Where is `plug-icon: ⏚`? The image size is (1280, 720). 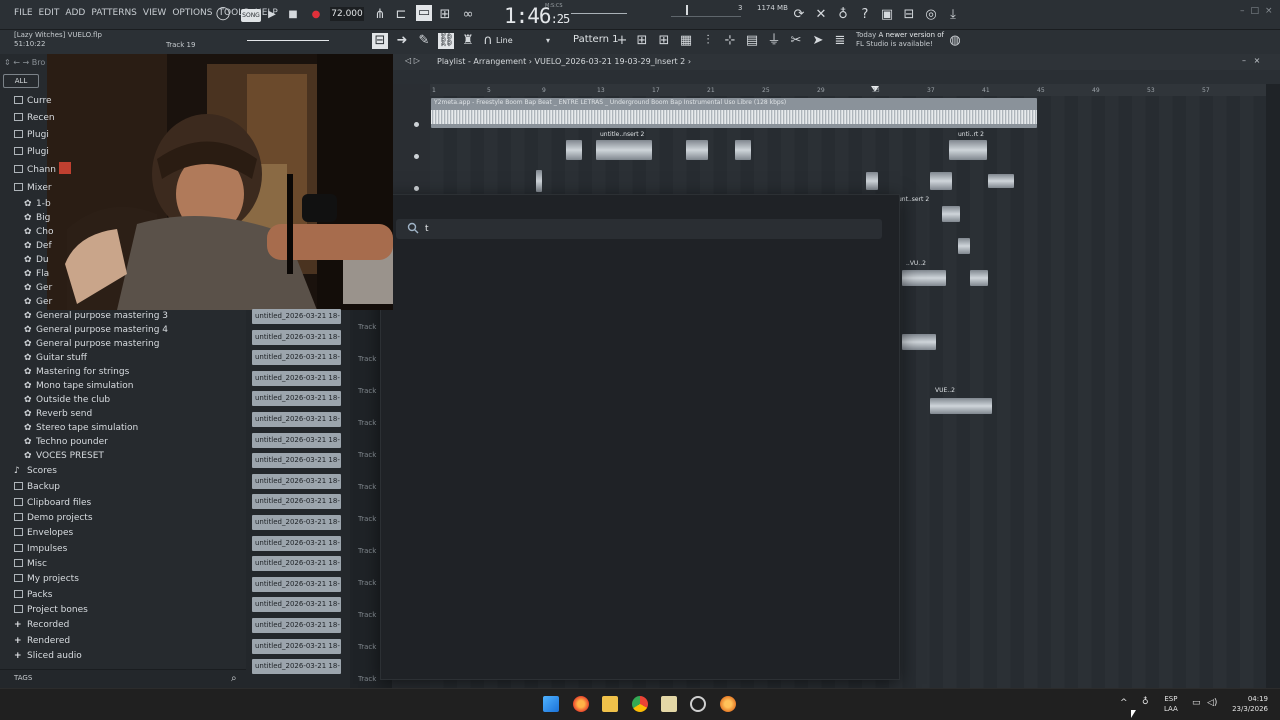 plug-icon: ⏚ is located at coordinates (774, 41).